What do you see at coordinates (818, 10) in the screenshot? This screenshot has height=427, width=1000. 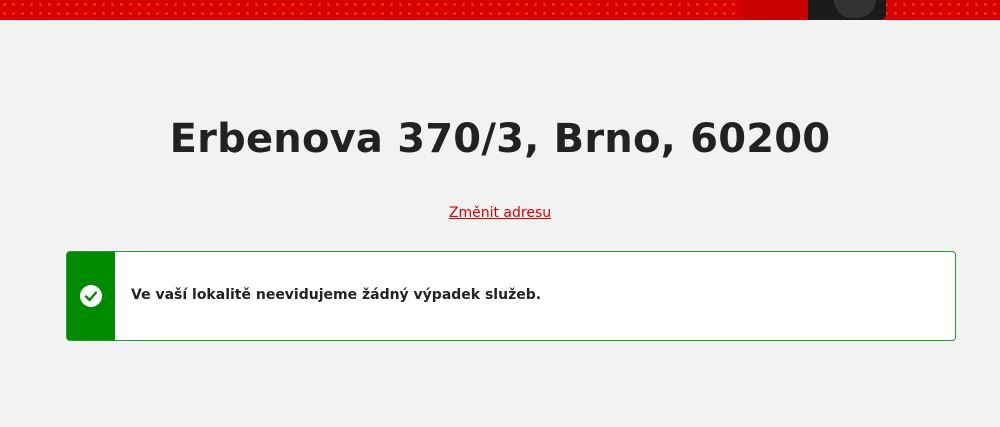 I see `hero-banner-image` at bounding box center [818, 10].